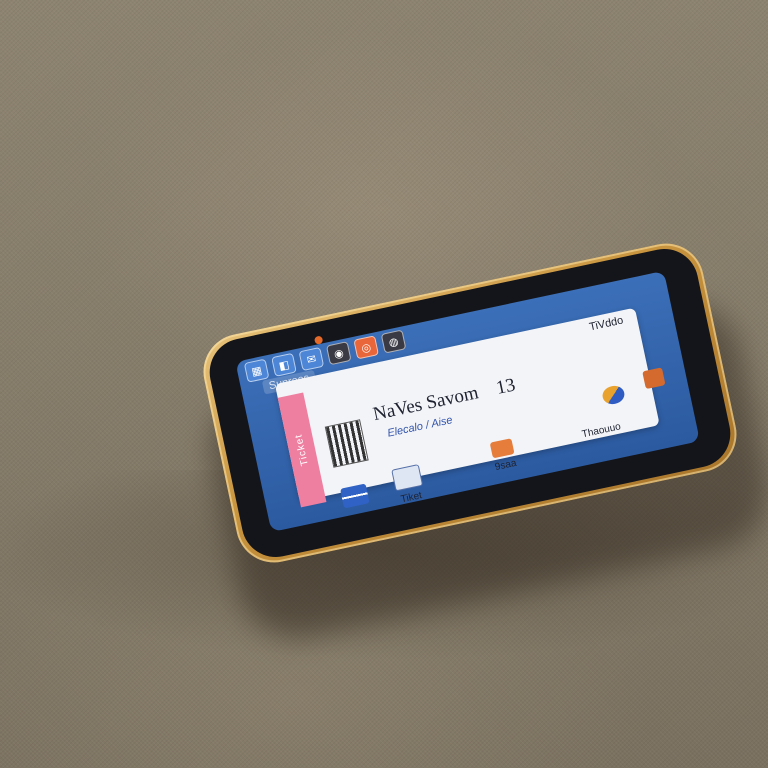 The height and width of the screenshot is (768, 768). I want to click on news-icon, so click(355, 496).